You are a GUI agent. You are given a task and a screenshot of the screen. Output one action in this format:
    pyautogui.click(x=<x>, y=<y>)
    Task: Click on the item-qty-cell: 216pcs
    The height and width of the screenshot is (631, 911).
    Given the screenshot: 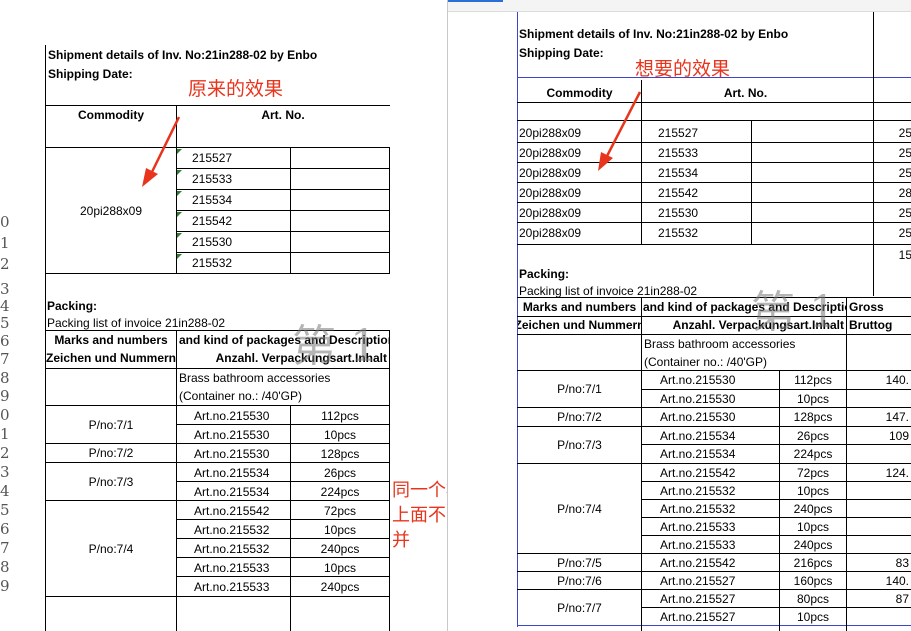 What is the action you would take?
    pyautogui.click(x=813, y=562)
    